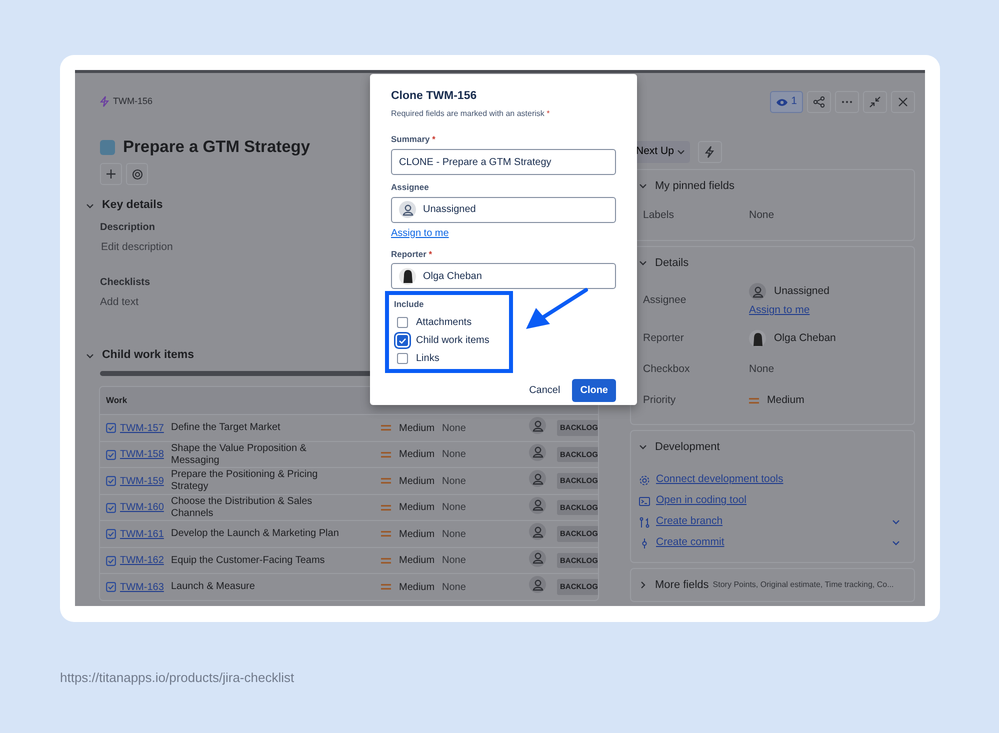 This screenshot has width=999, height=733. Describe the element at coordinates (761, 215) in the screenshot. I see `field-value: None` at that location.